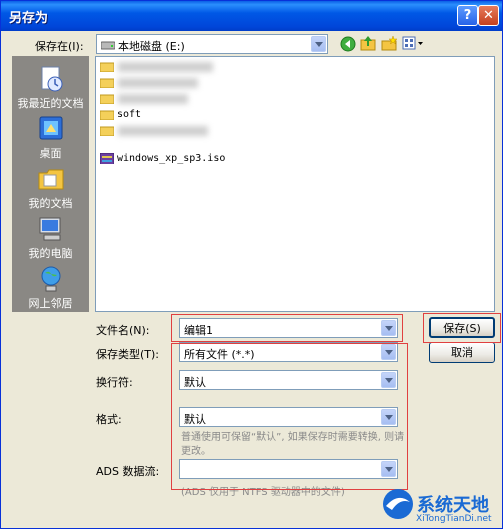 This screenshot has width=503, height=529. Describe the element at coordinates (50, 203) in the screenshot. I see `place-label: 我的文档` at that location.